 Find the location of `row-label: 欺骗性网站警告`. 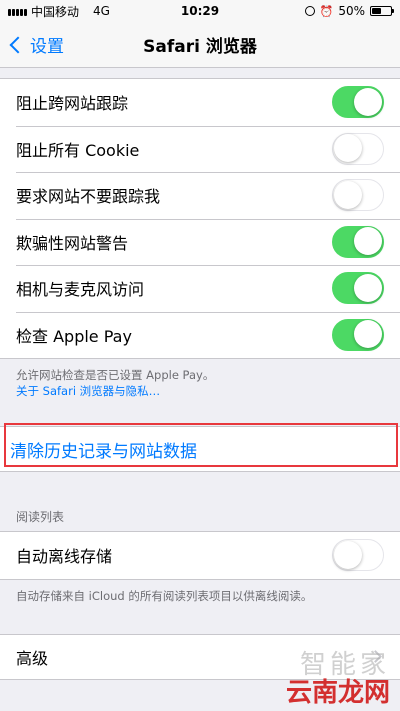

row-label: 欺骗性网站警告 is located at coordinates (72, 243).